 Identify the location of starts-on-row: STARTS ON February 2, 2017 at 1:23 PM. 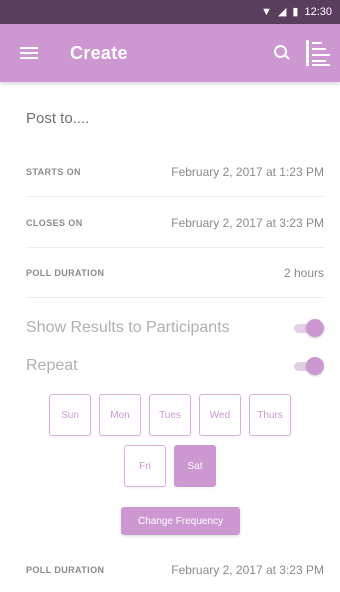
(175, 172).